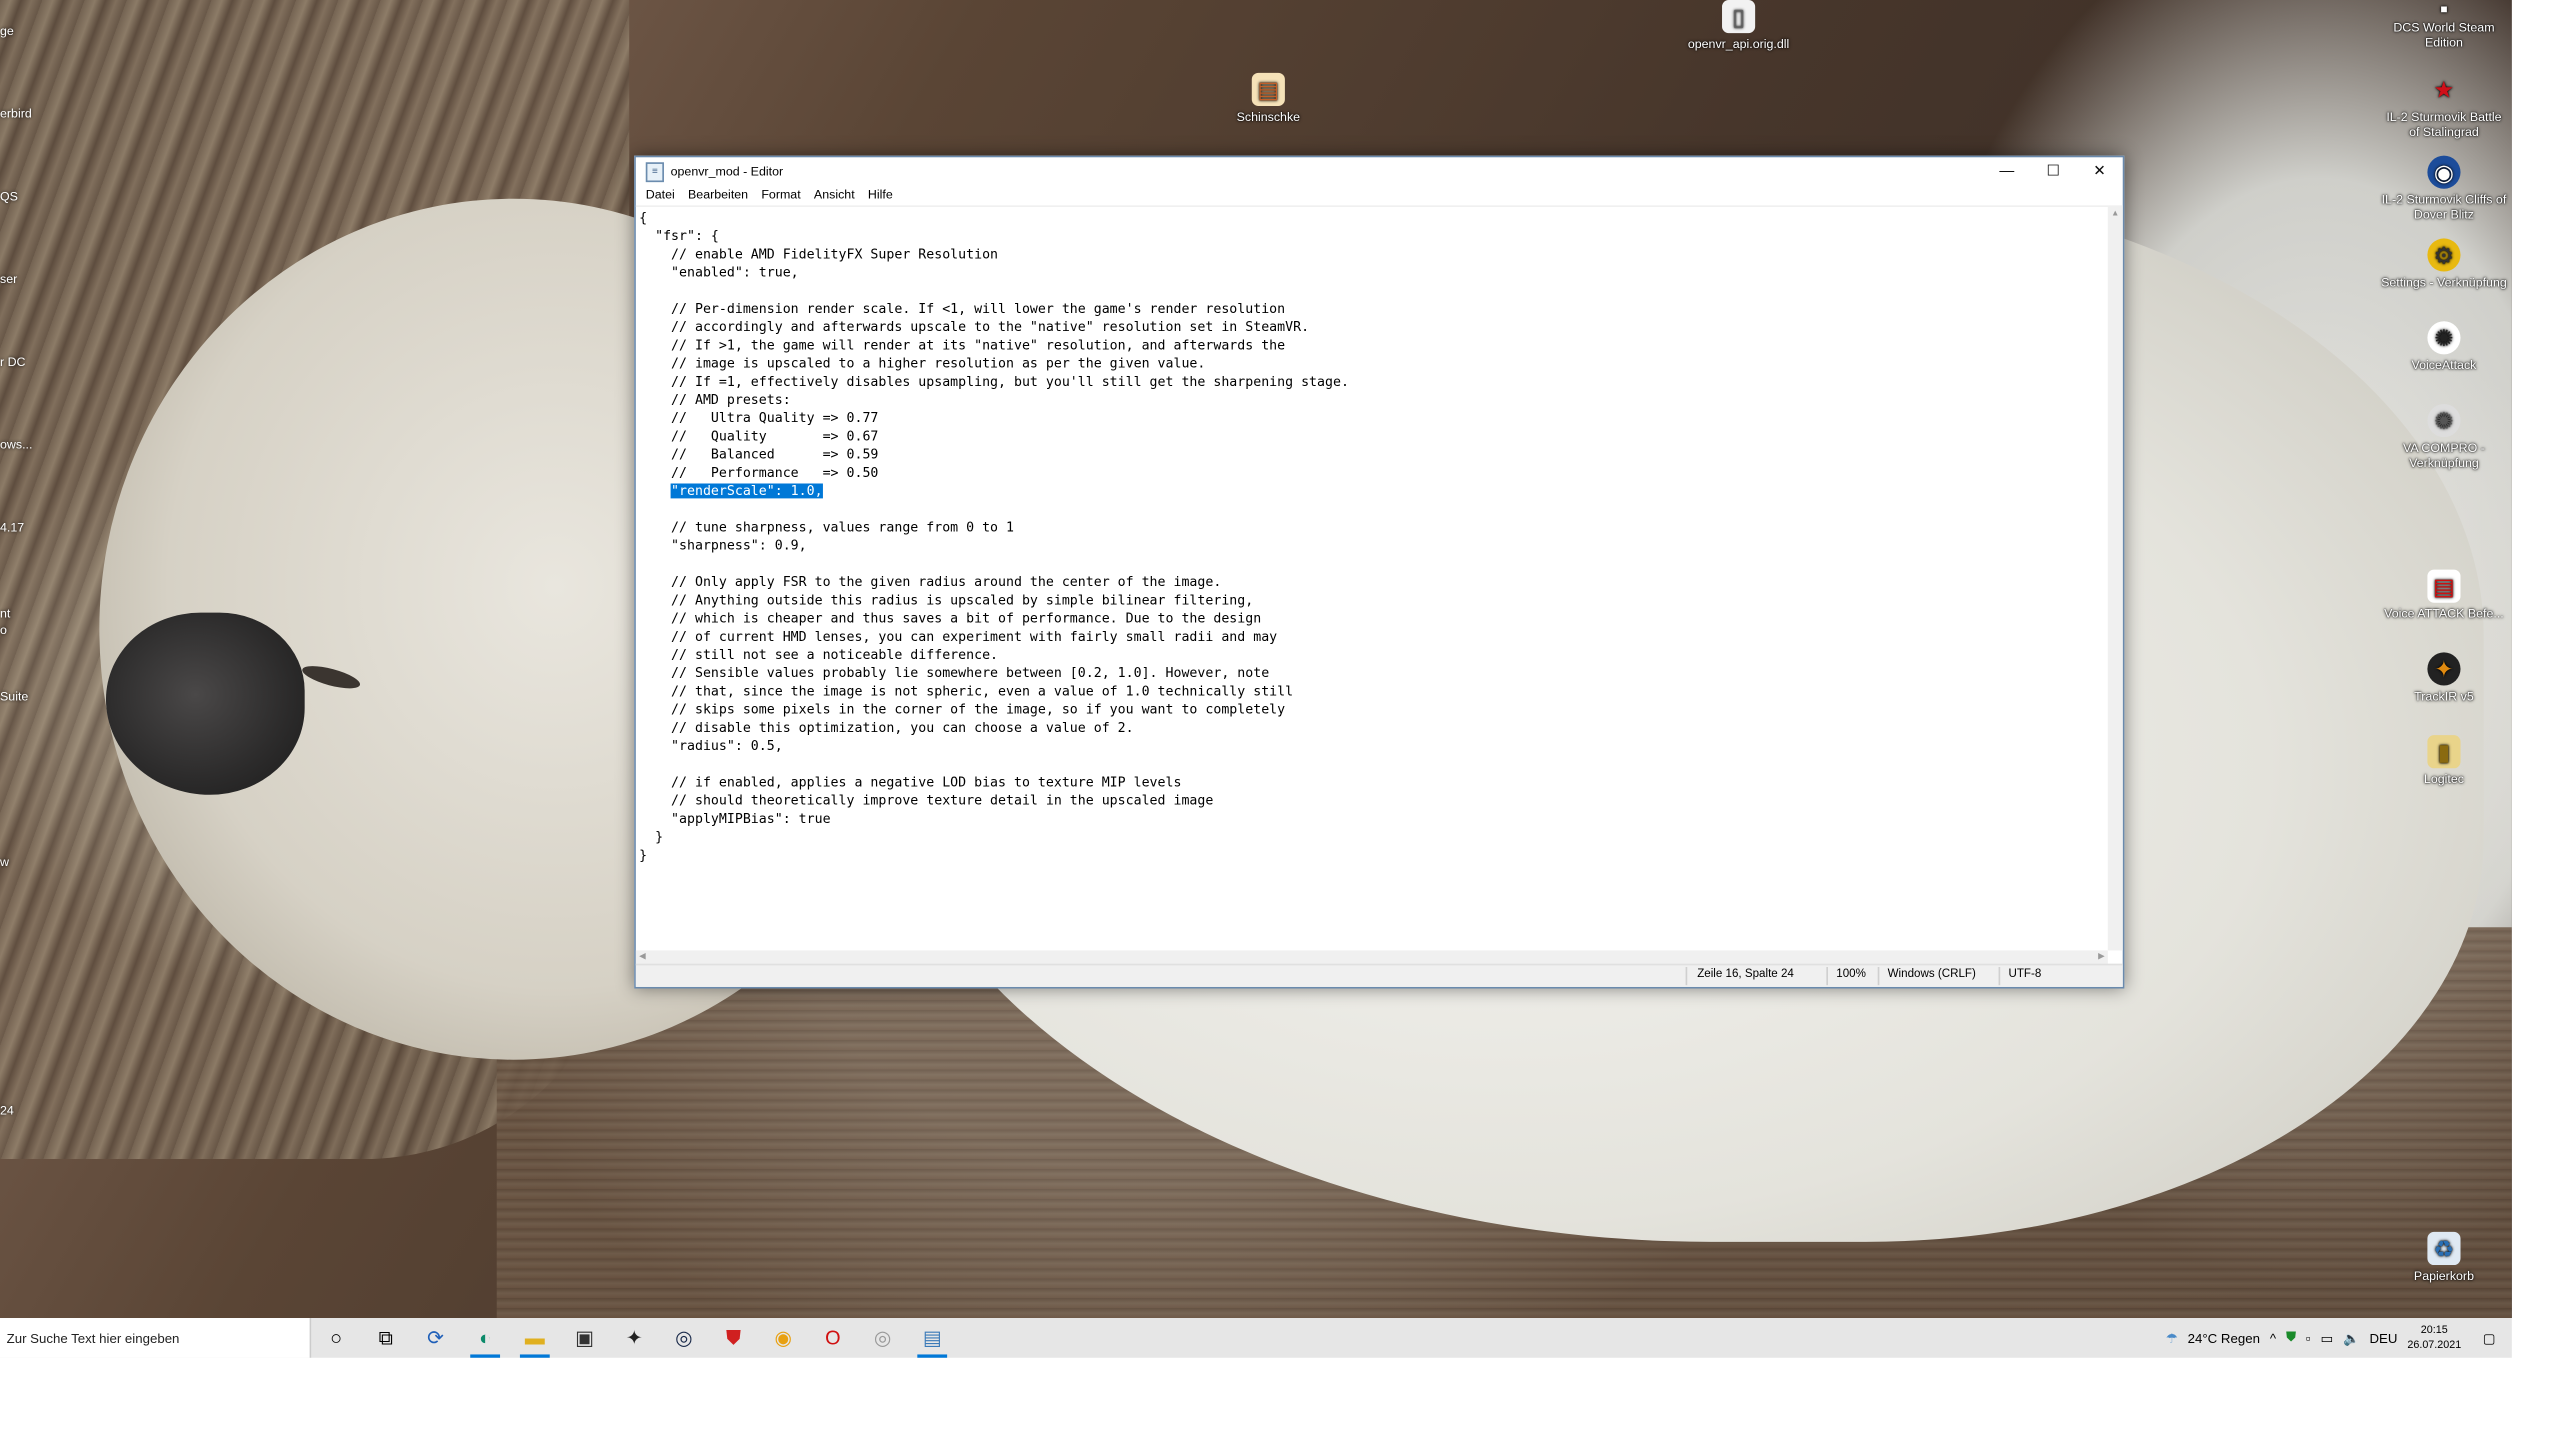 The width and height of the screenshot is (2560, 1441). I want to click on file-icon: ▯, so click(1739, 17).